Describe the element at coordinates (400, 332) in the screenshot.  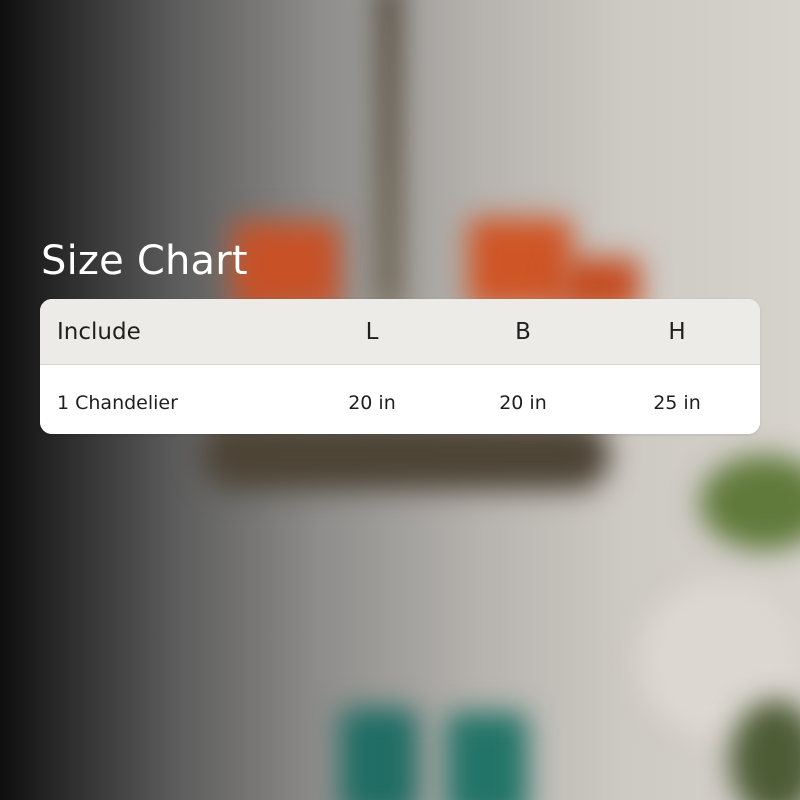
I see `table-header-row: Include L B H` at that location.